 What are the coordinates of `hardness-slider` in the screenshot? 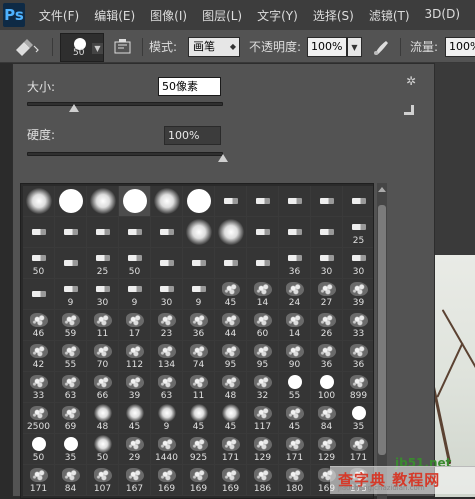 It's located at (125, 154).